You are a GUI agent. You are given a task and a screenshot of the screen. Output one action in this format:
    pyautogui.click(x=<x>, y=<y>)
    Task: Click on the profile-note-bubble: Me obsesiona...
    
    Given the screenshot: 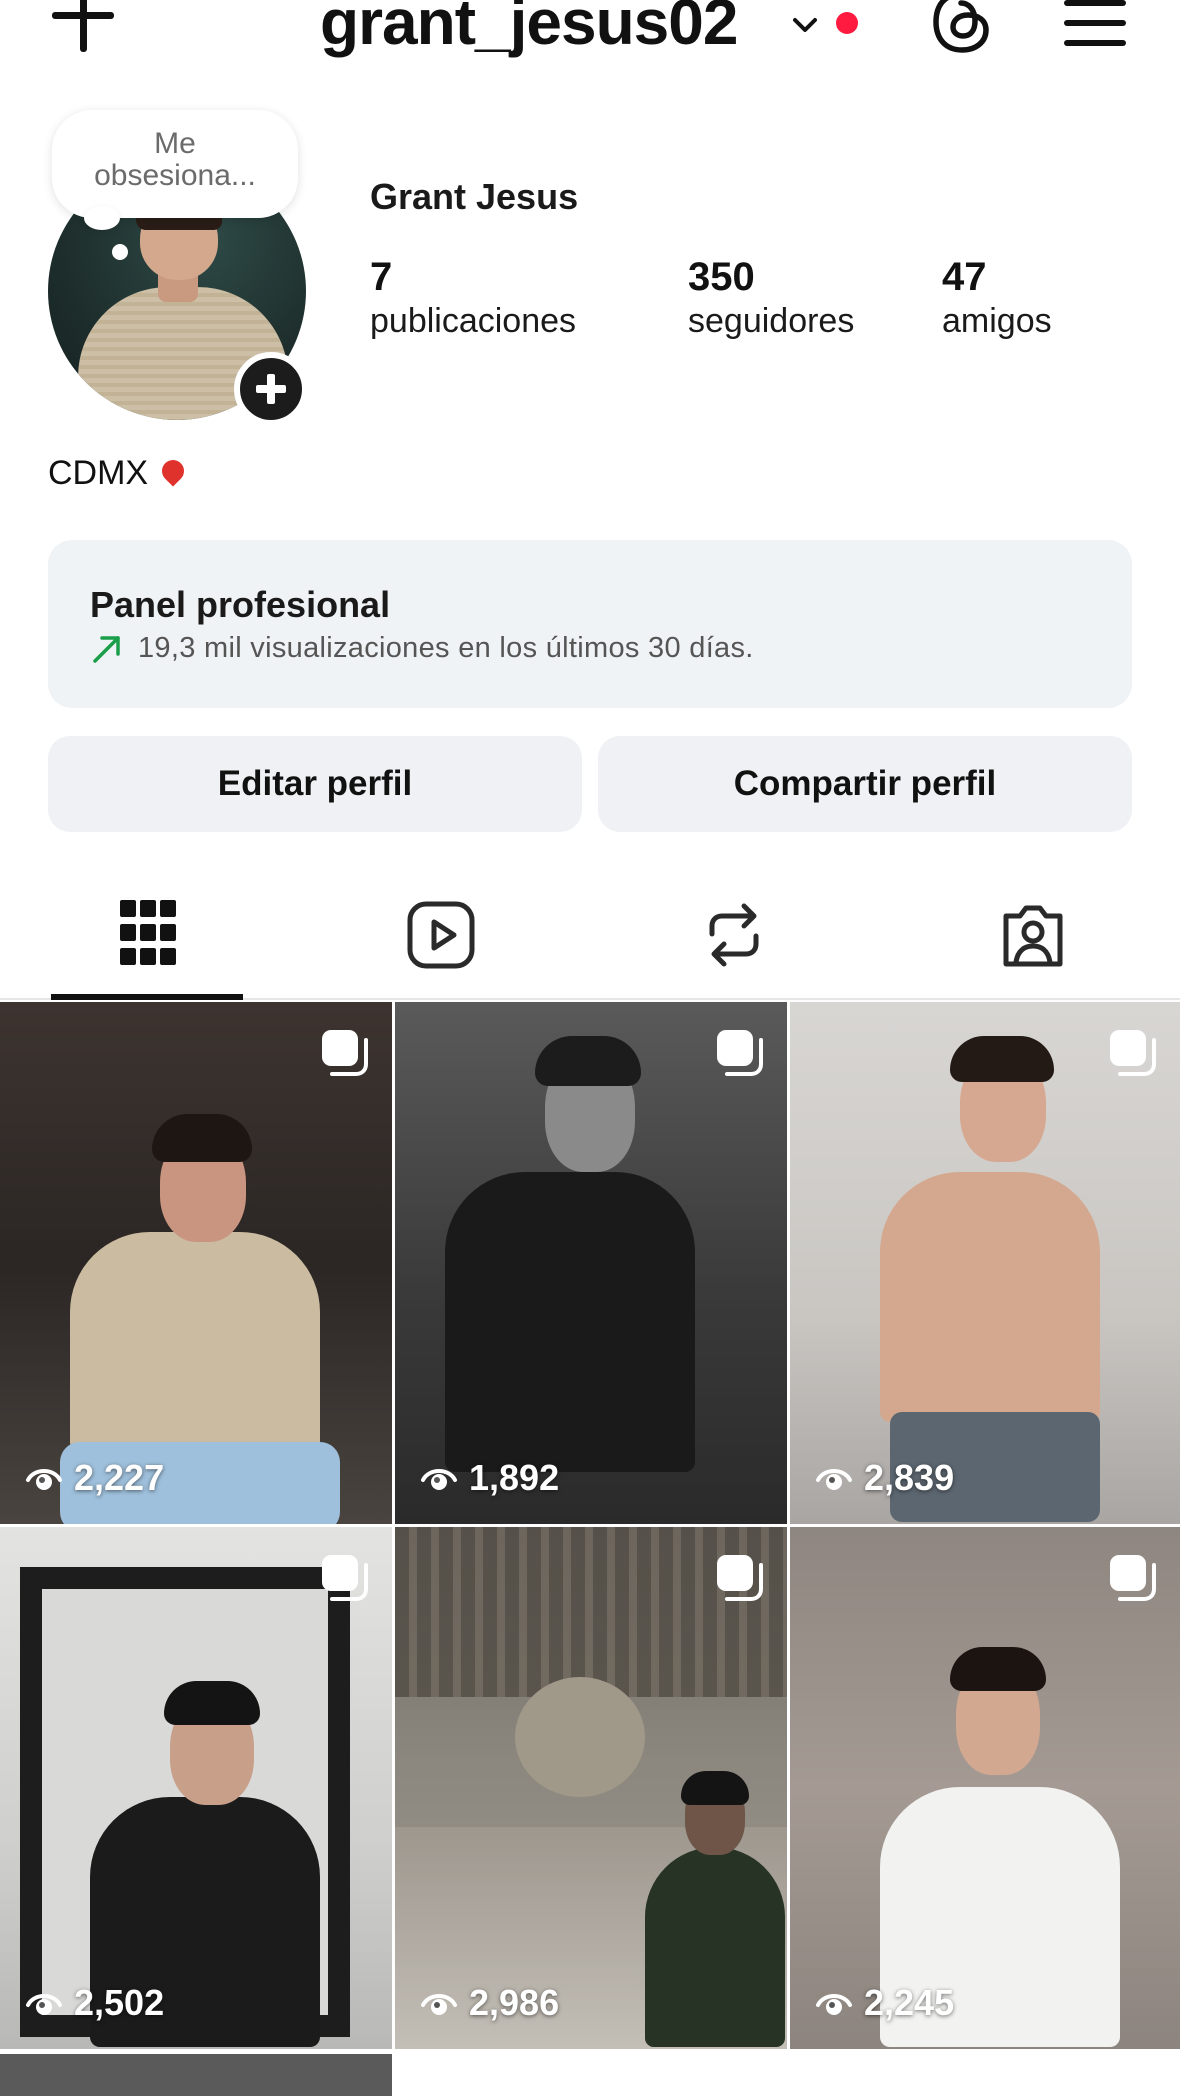 What is the action you would take?
    pyautogui.click(x=175, y=164)
    